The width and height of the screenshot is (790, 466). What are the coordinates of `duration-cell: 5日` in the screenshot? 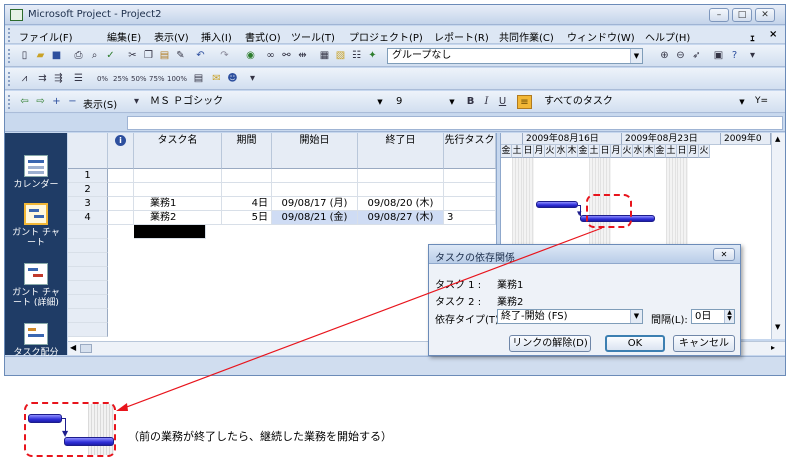 It's located at (247, 218).